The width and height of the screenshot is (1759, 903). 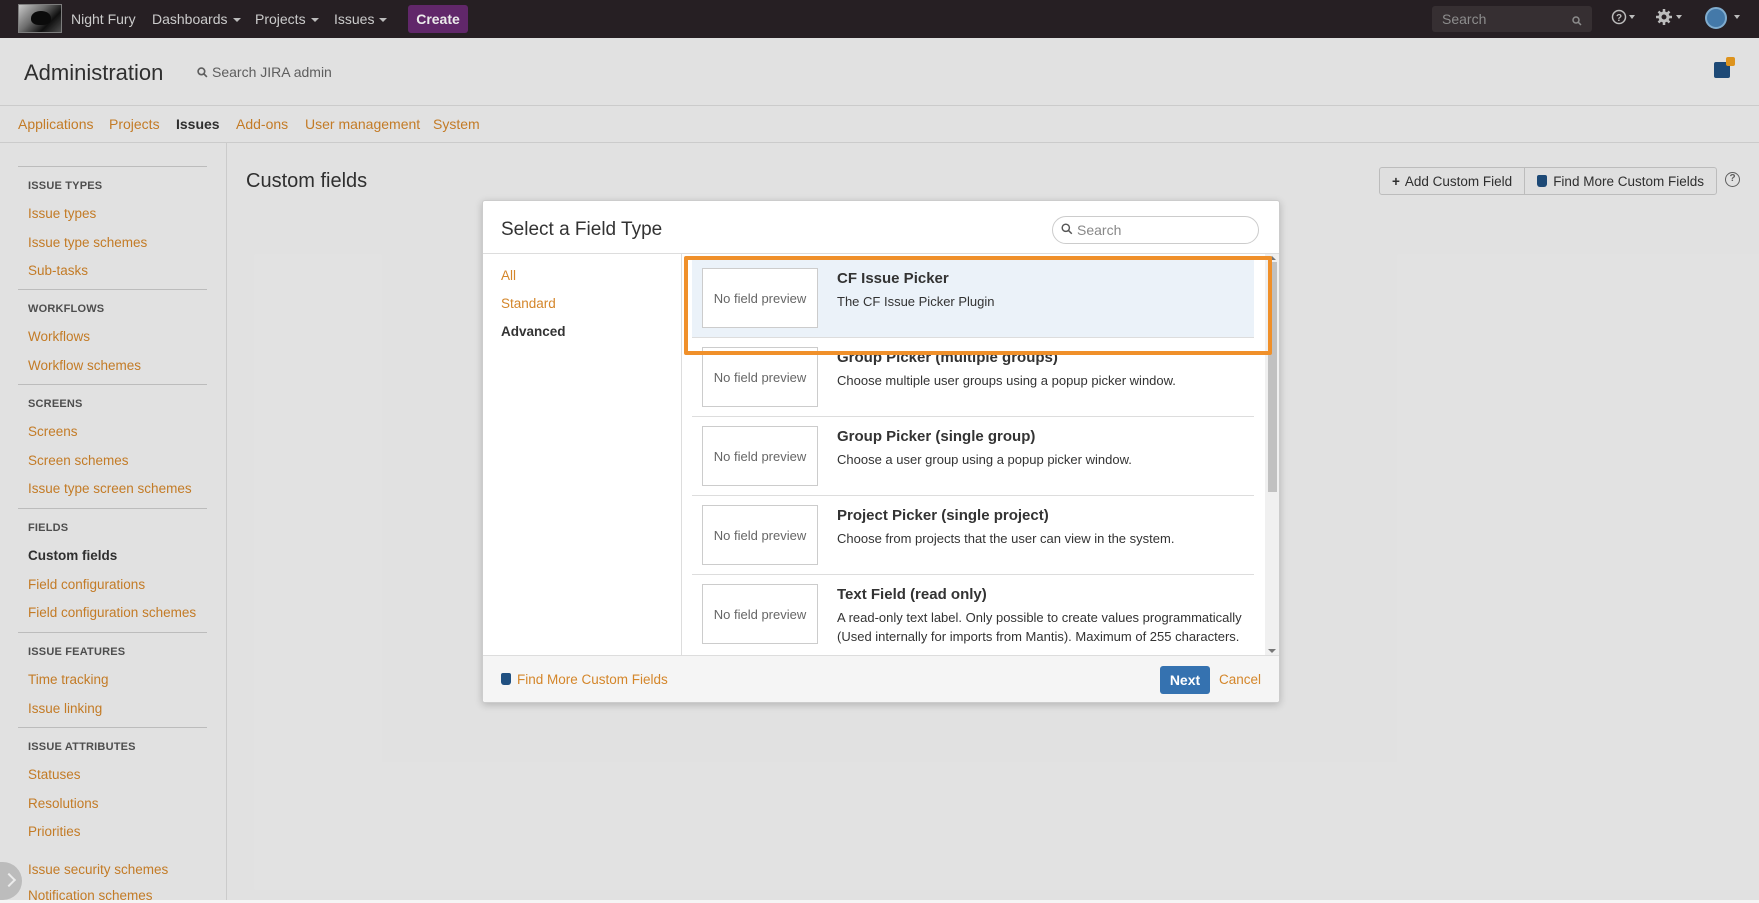 What do you see at coordinates (893, 278) in the screenshot?
I see `field-type-title: CF Issue Picker` at bounding box center [893, 278].